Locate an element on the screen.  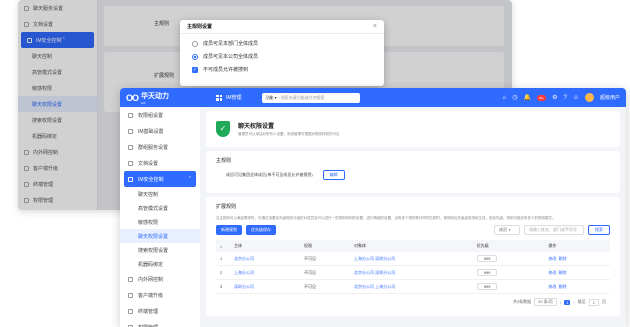
notification-icon: 🔔 is located at coordinates (527, 97).